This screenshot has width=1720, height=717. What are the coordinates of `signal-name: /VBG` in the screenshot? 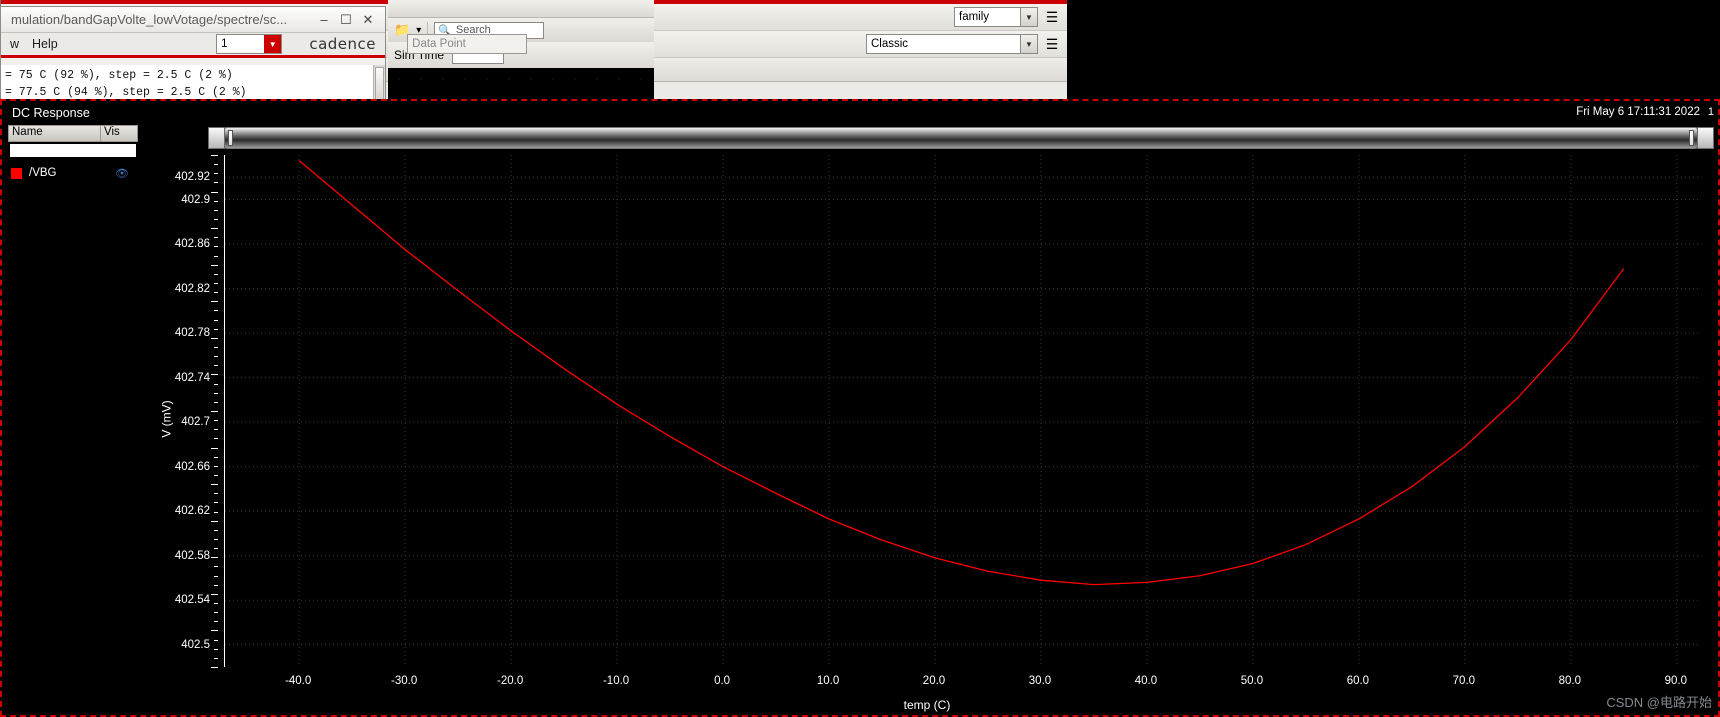 It's located at (43, 173).